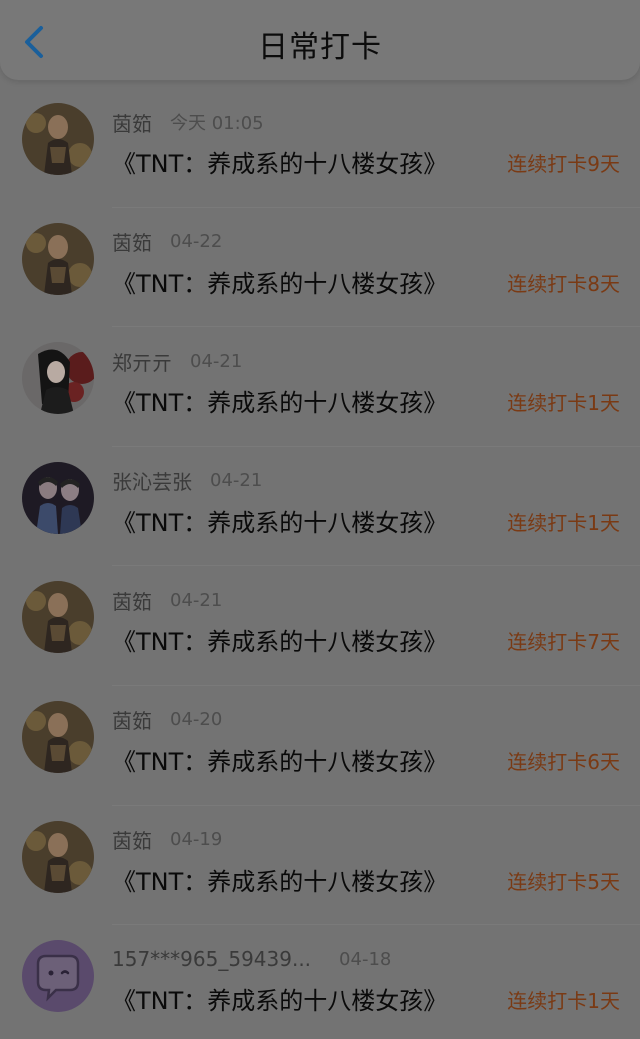 The height and width of the screenshot is (1039, 640). I want to click on username: 张沁芸张, so click(152, 480).